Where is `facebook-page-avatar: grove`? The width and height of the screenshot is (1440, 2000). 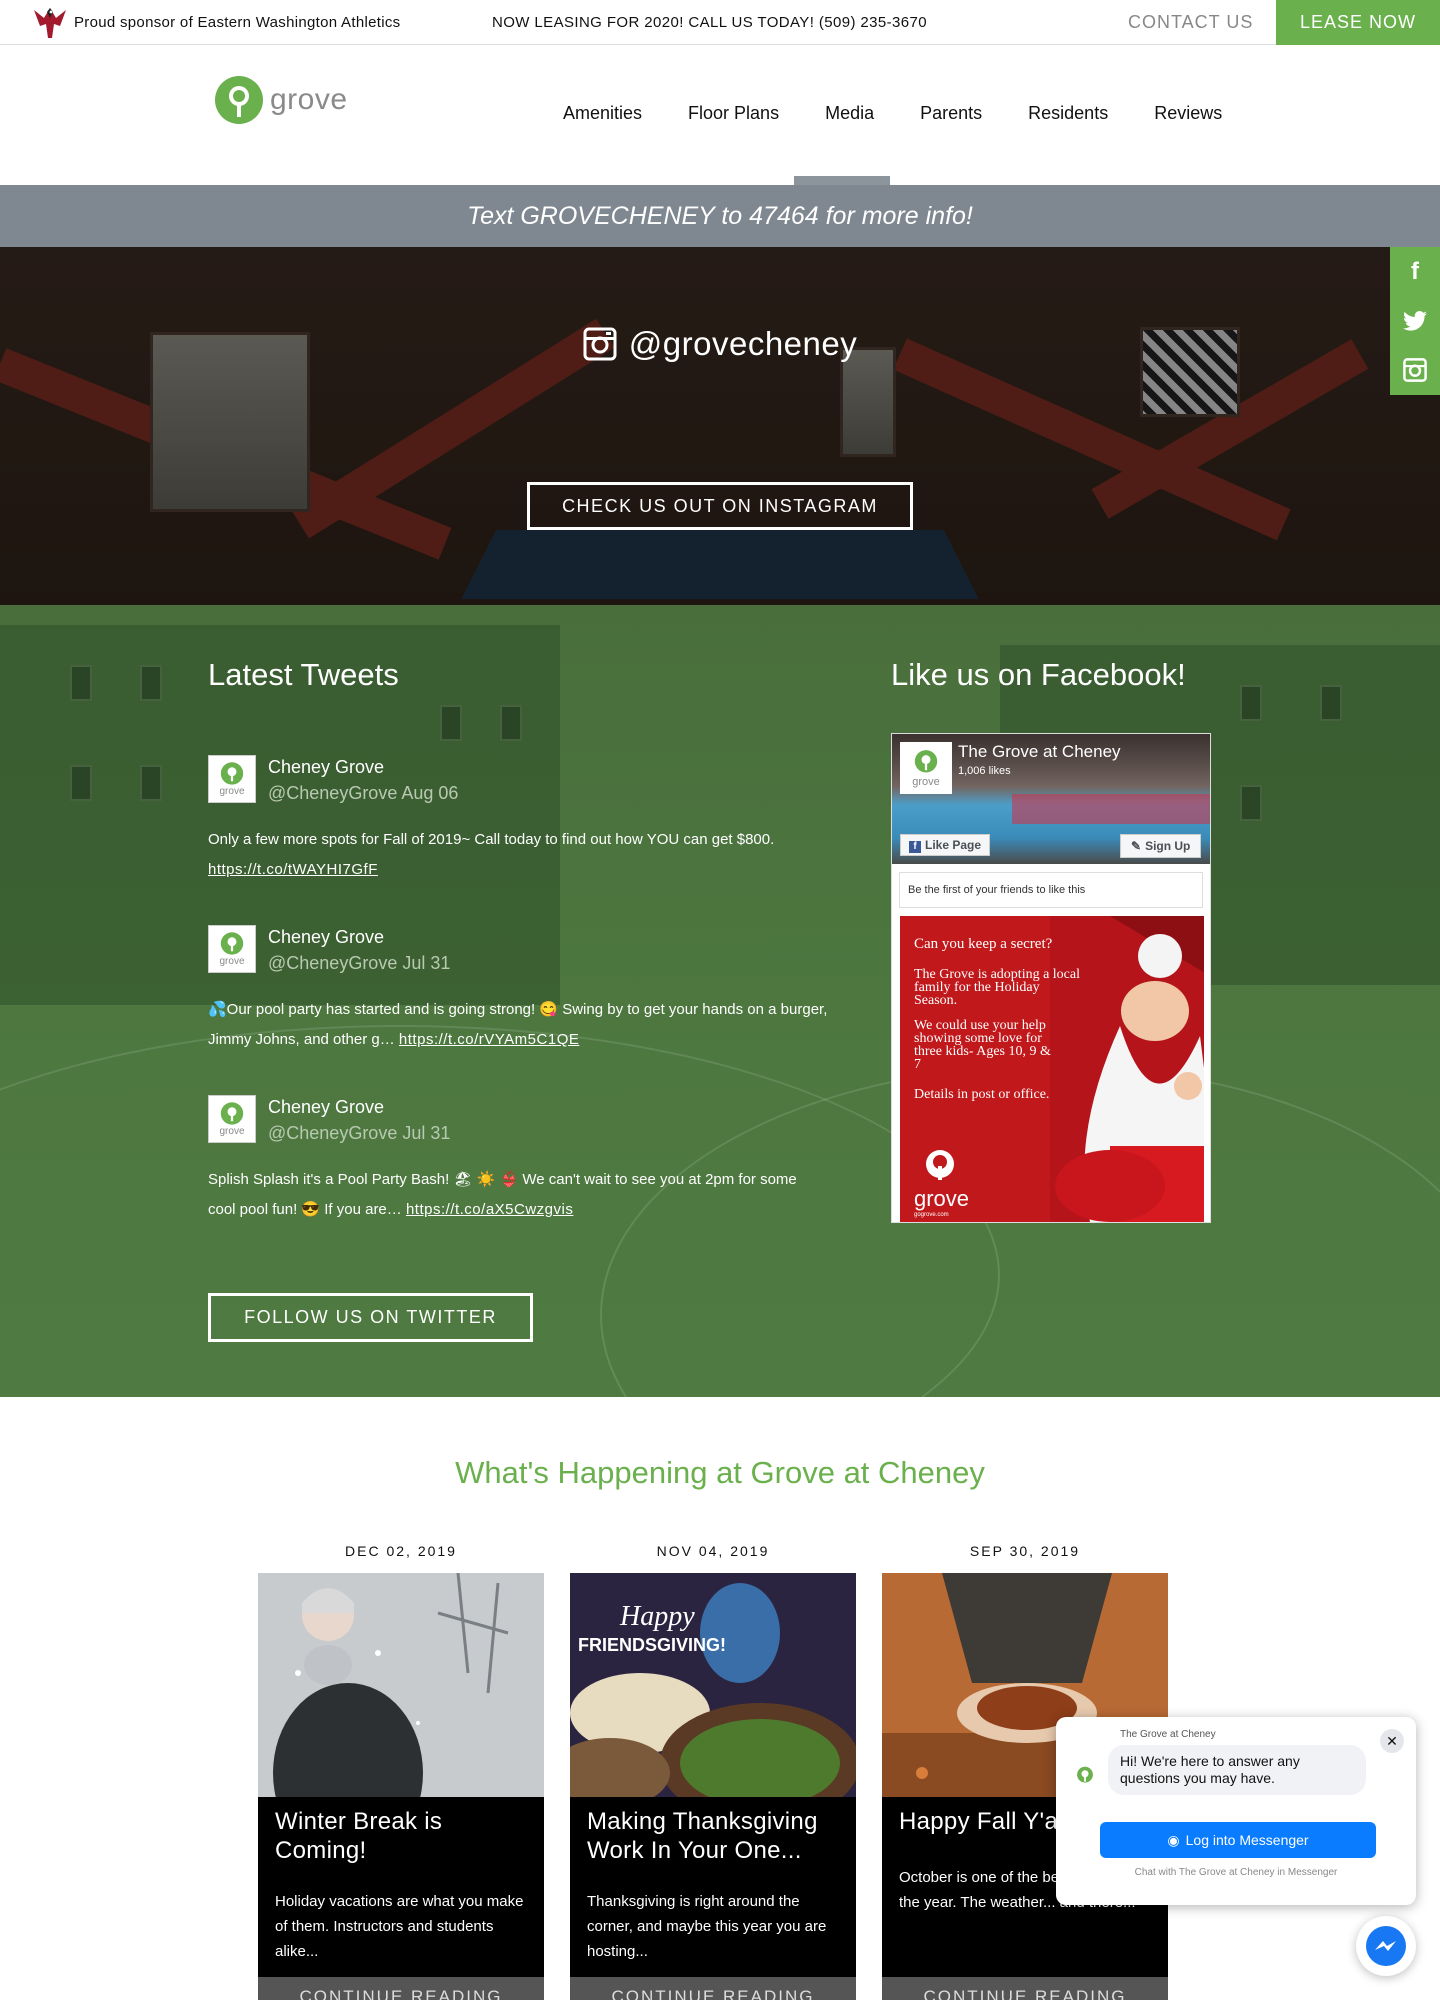 facebook-page-avatar: grove is located at coordinates (926, 768).